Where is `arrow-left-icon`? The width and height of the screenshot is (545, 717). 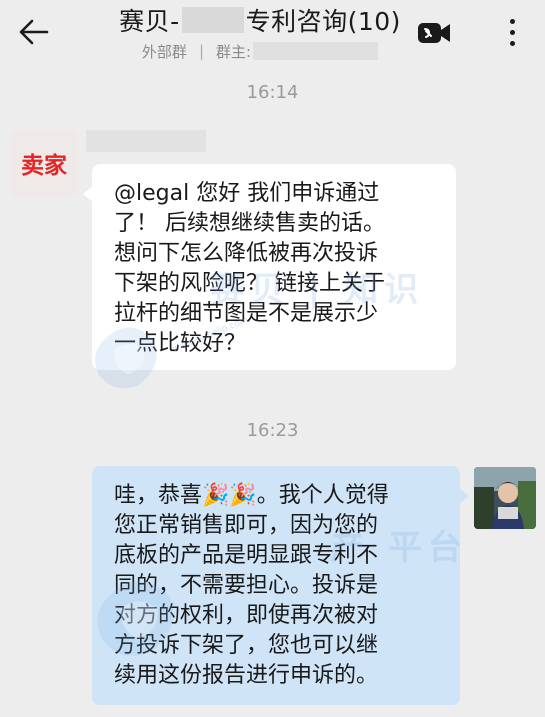 arrow-left-icon is located at coordinates (34, 32).